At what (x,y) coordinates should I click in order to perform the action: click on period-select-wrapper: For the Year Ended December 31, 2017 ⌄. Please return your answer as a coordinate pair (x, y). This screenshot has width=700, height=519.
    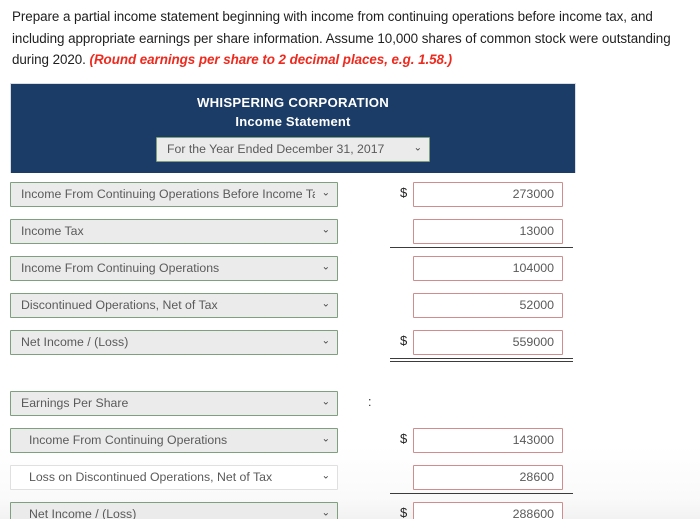
    Looking at the image, I should click on (293, 149).